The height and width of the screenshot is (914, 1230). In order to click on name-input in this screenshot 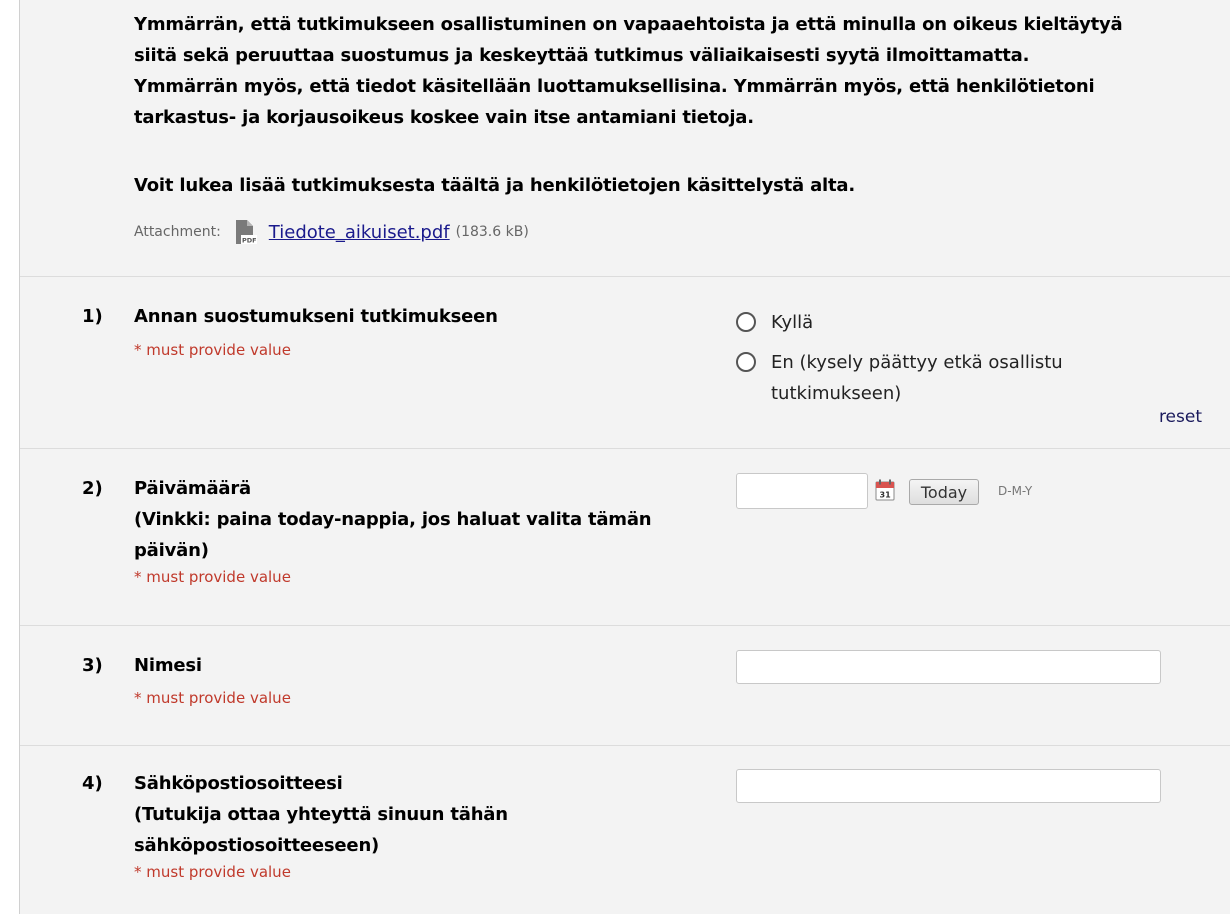, I will do `click(948, 667)`.